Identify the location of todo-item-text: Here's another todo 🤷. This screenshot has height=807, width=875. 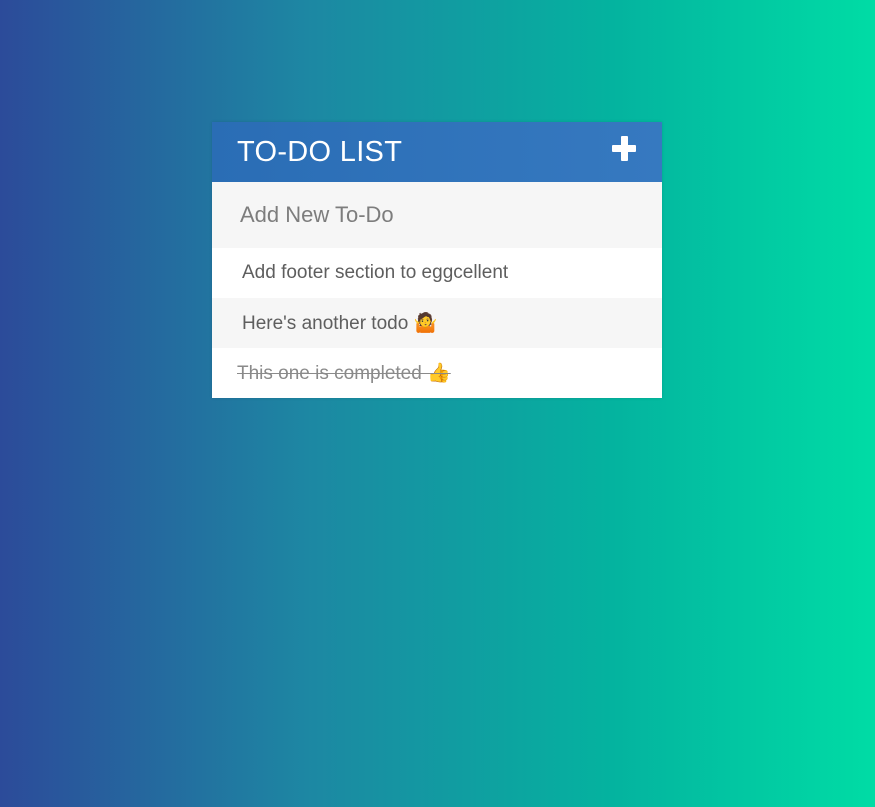
(340, 323).